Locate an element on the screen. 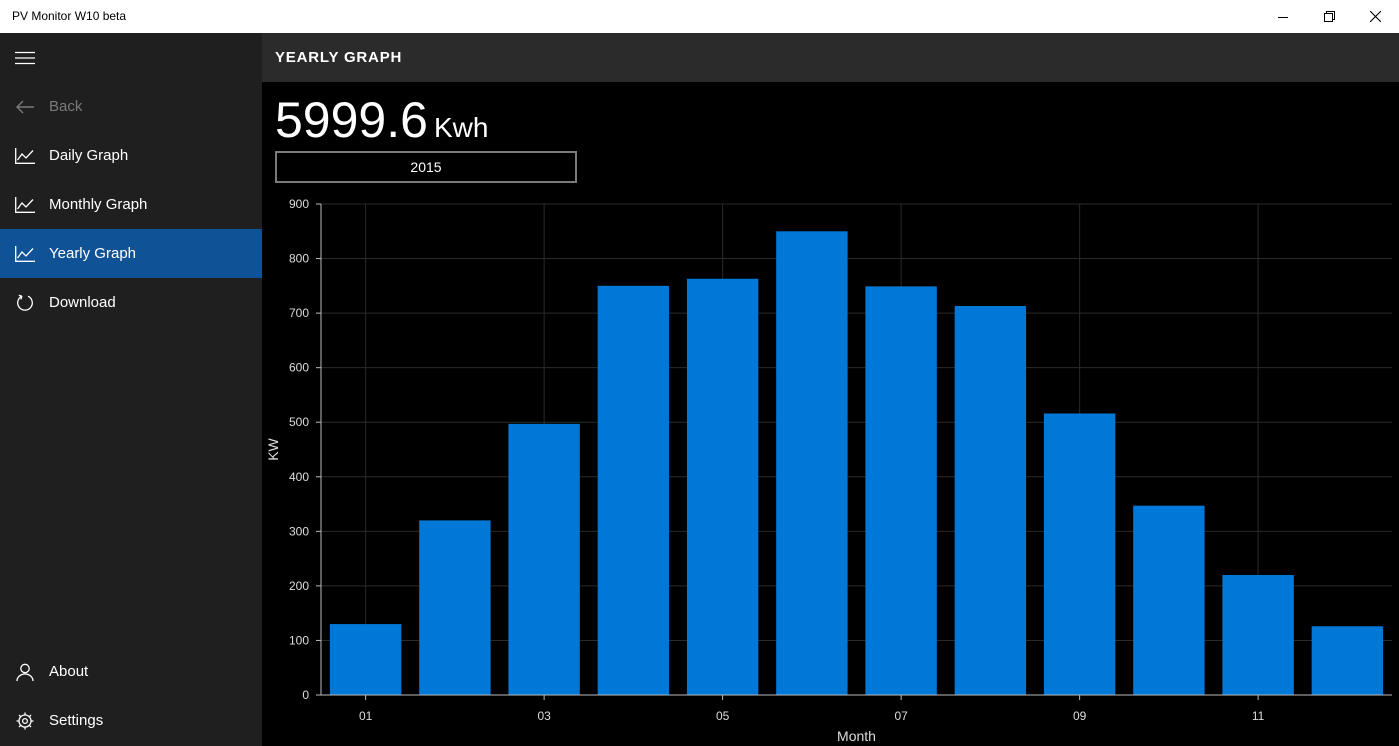 The height and width of the screenshot is (746, 1399). year-value: 2015 is located at coordinates (426, 167).